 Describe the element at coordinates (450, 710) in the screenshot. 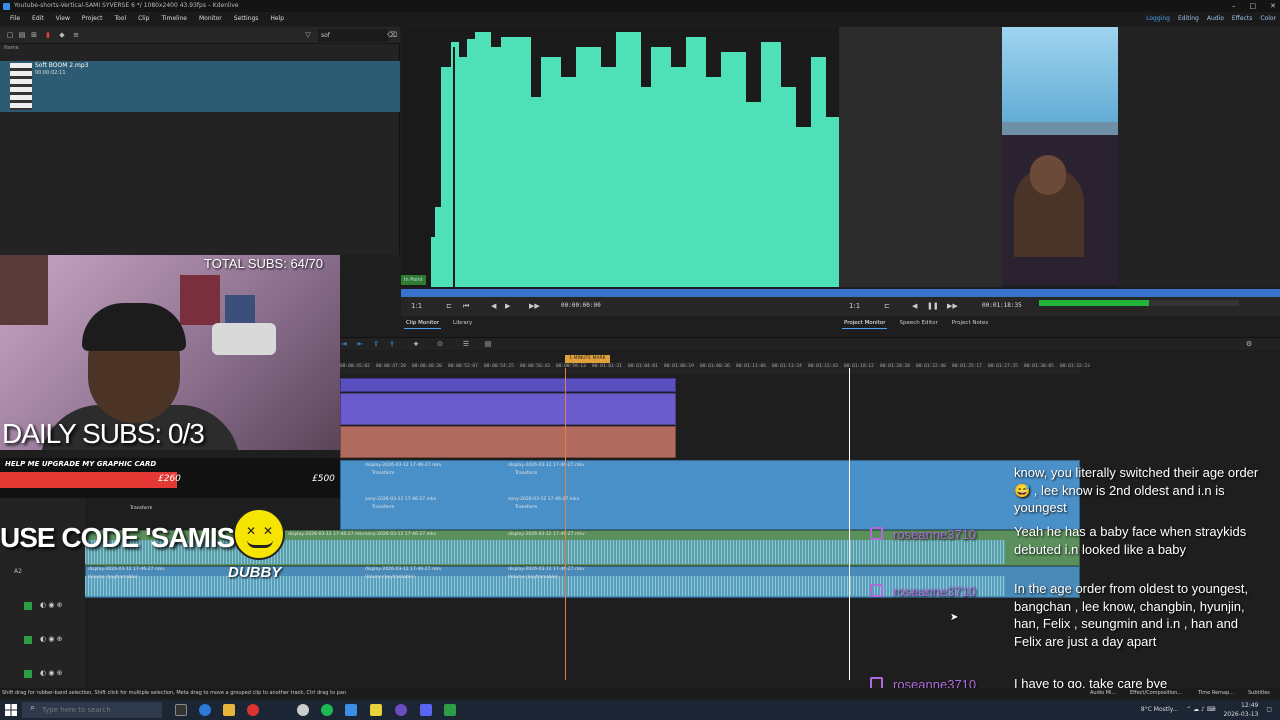

I see `app-icon` at that location.